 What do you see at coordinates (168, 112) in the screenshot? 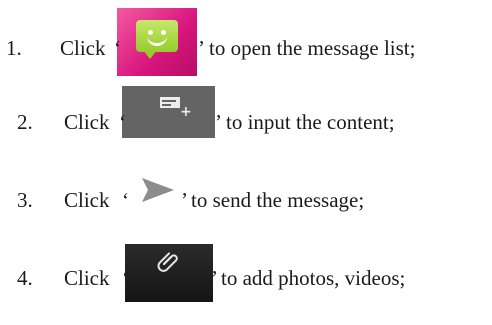
I see `new-message-icon: +` at bounding box center [168, 112].